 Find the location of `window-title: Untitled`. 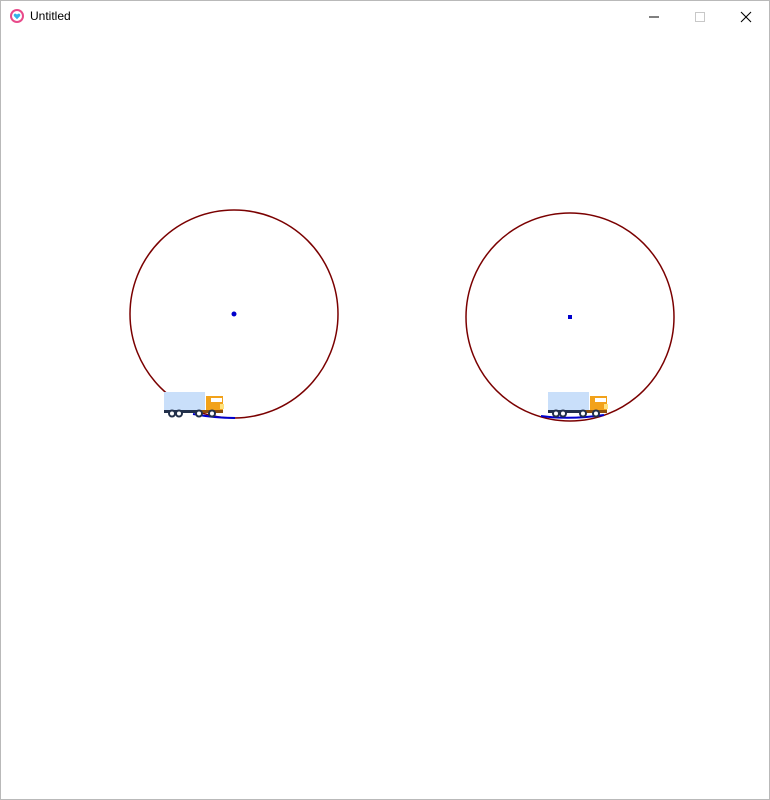

window-title: Untitled is located at coordinates (50, 16).